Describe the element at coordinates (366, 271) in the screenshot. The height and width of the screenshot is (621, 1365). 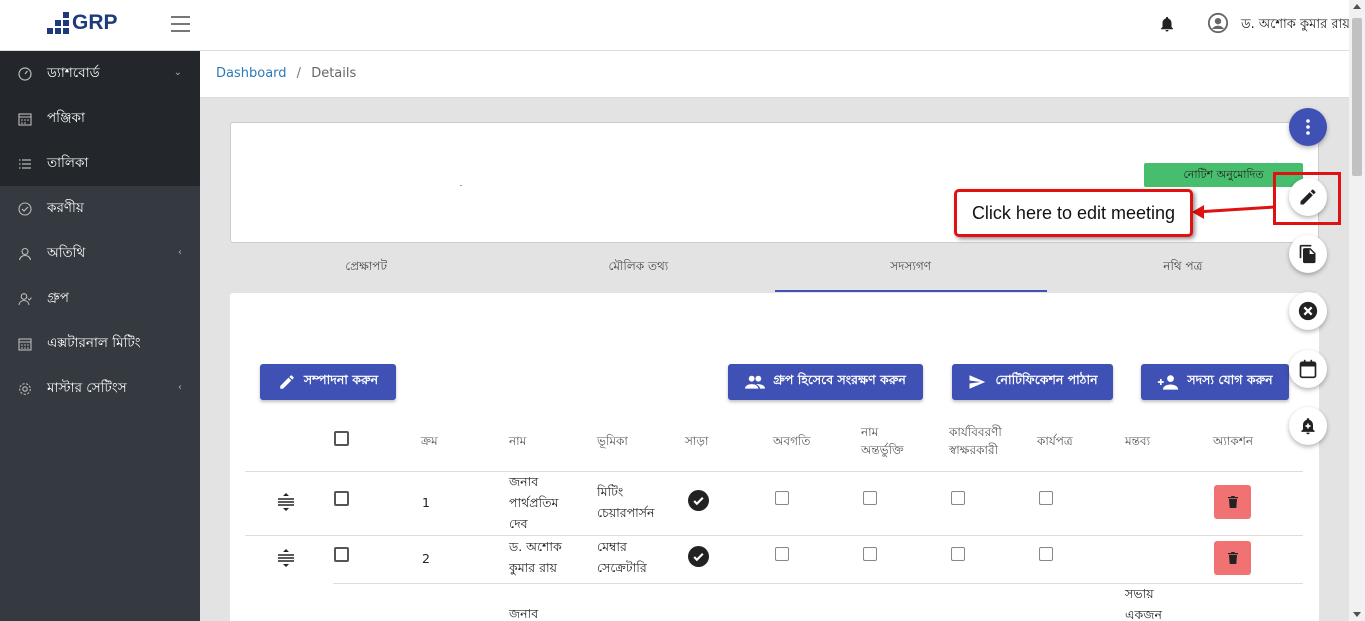
I see `tab-background: প্রেক্ষাপট` at that location.